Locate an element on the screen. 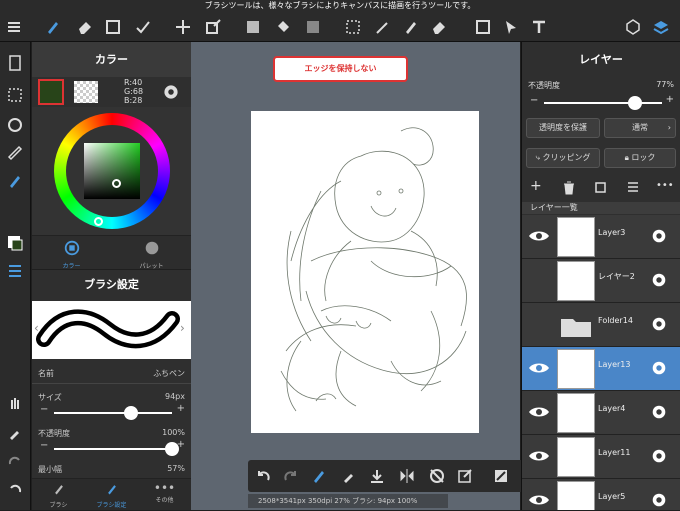 This screenshot has width=680, height=511. menu-icon is located at coordinates (14, 27).